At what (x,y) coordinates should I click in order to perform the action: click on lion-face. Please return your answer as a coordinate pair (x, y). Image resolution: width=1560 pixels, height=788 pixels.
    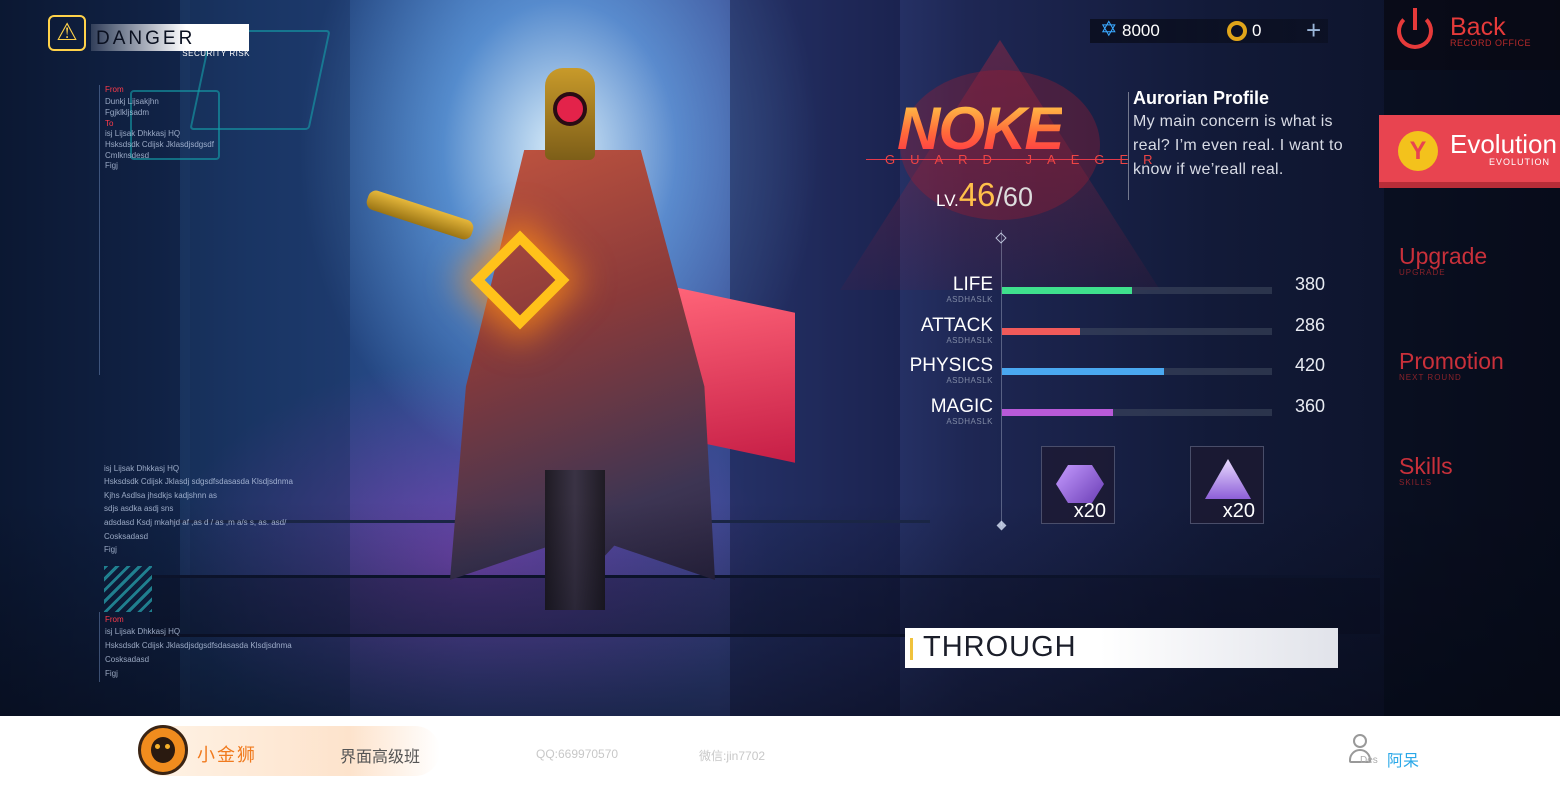
    Looking at the image, I should click on (163, 750).